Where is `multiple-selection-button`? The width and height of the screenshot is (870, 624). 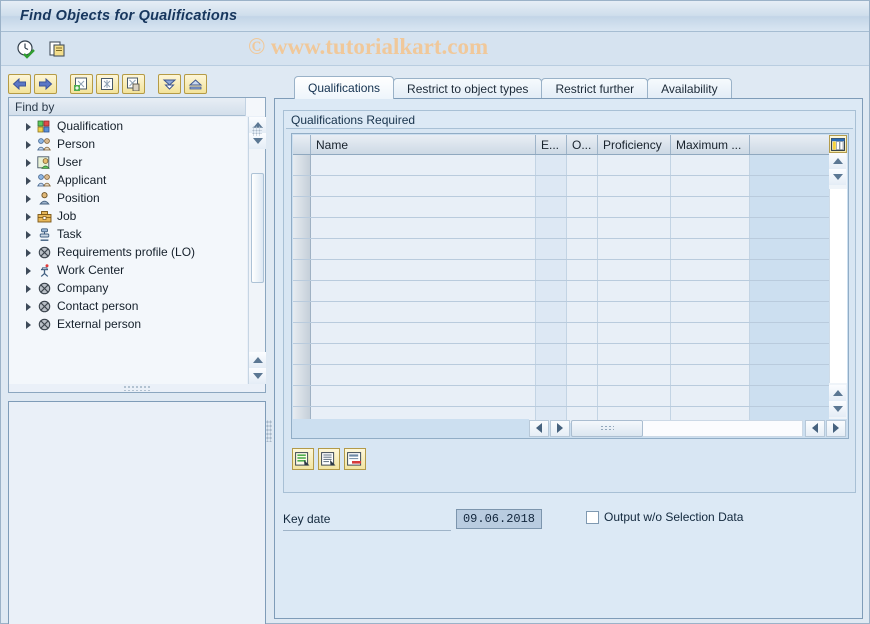 multiple-selection-button is located at coordinates (58, 49).